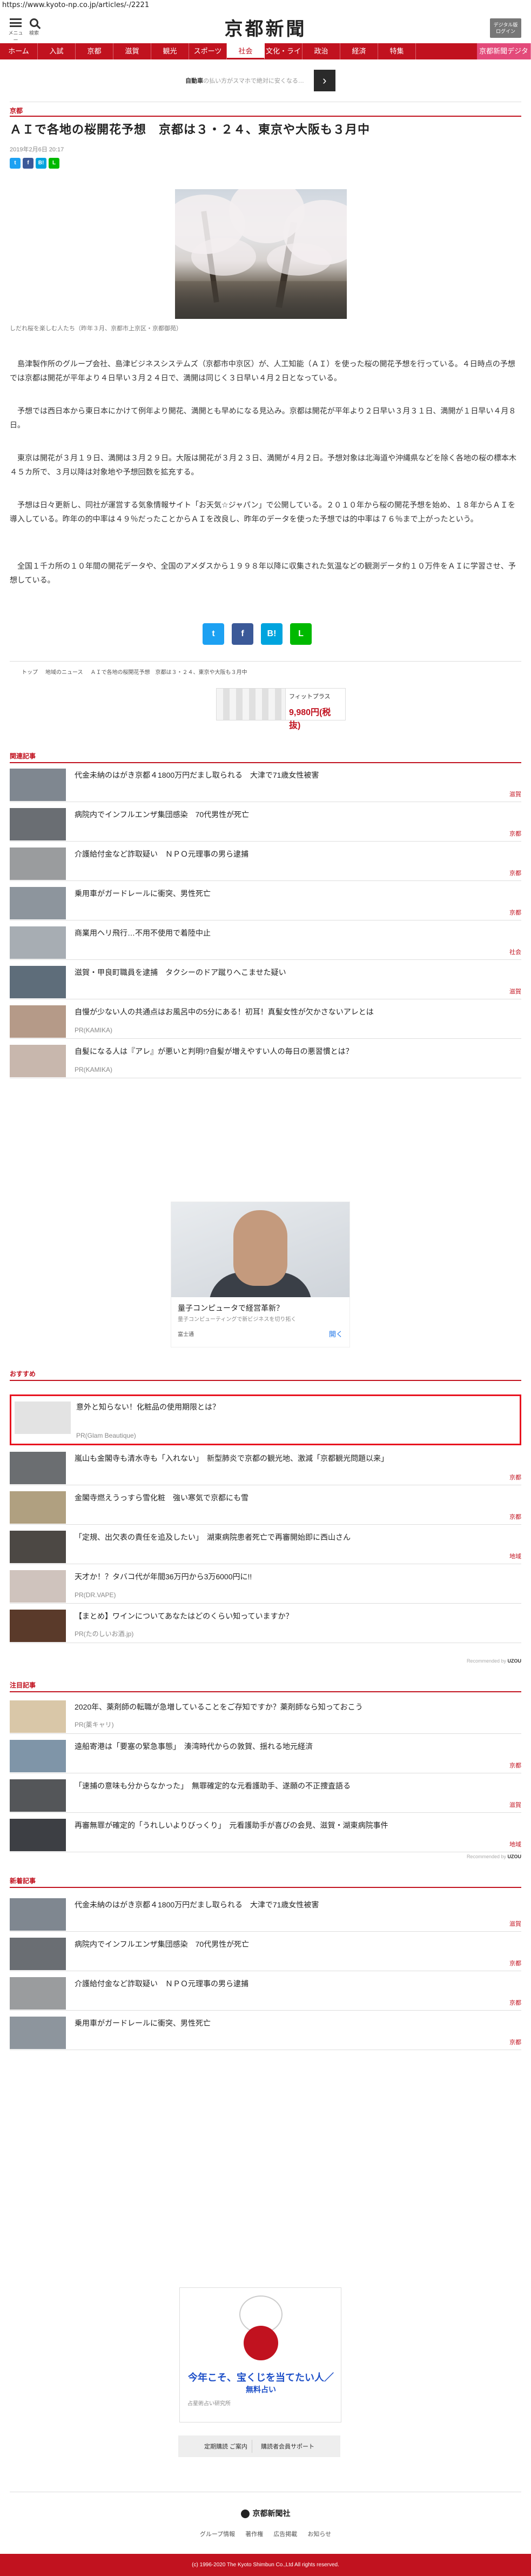 This screenshot has width=531, height=2576. What do you see at coordinates (180, 972) in the screenshot?
I see `list-item-title: 滋賀・甲良町職員を逮捕 タクシーのドア蹴りへこませた疑い` at bounding box center [180, 972].